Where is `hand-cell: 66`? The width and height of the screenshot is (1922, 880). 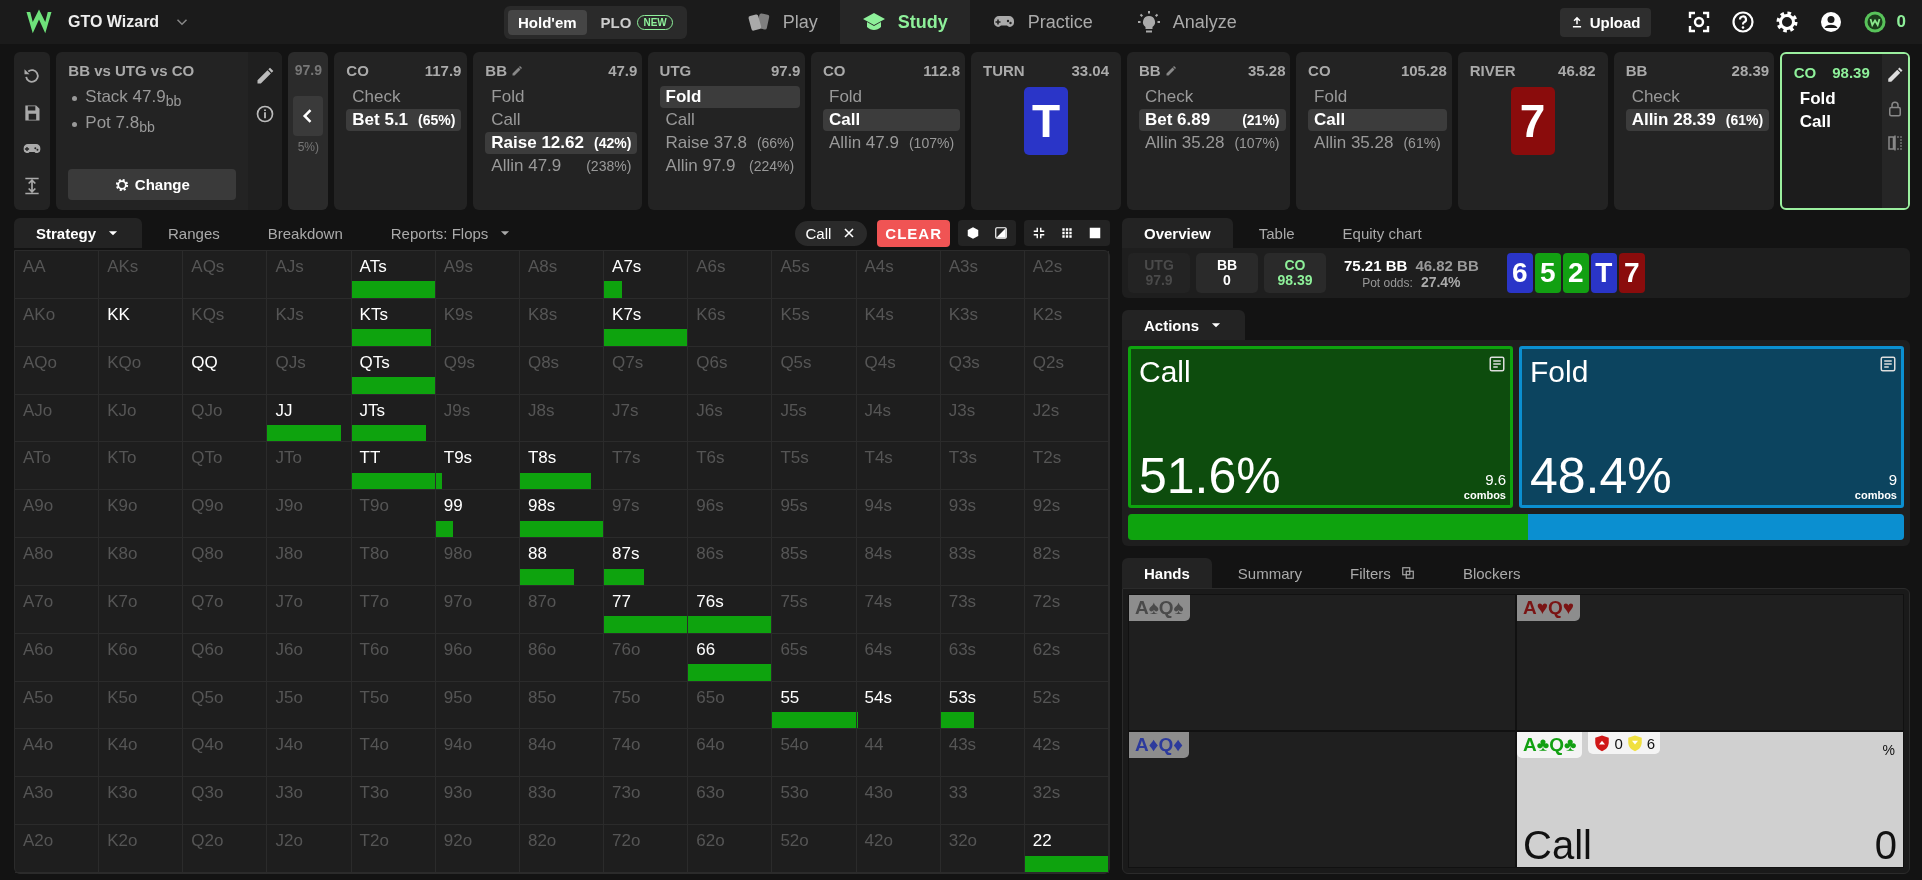
hand-cell: 66 is located at coordinates (730, 657).